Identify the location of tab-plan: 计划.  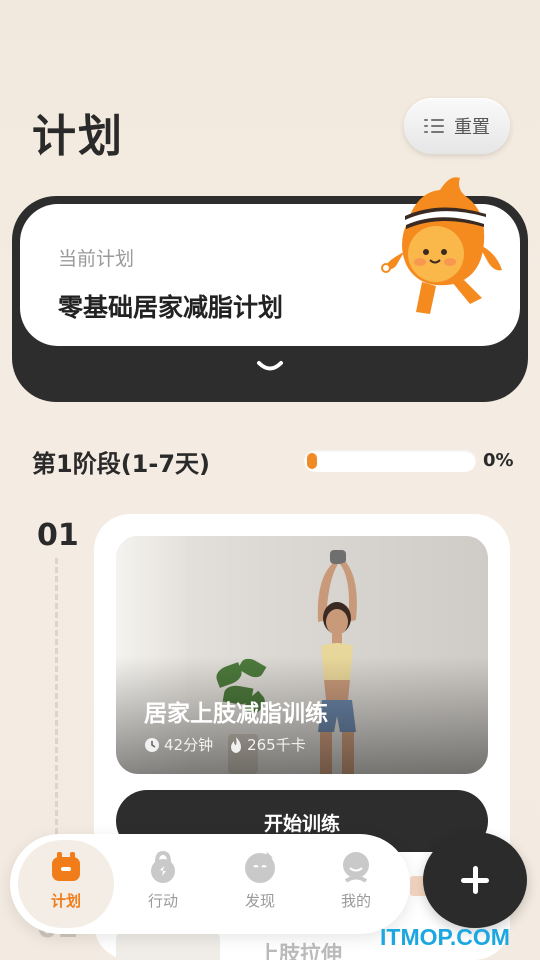
(66, 880).